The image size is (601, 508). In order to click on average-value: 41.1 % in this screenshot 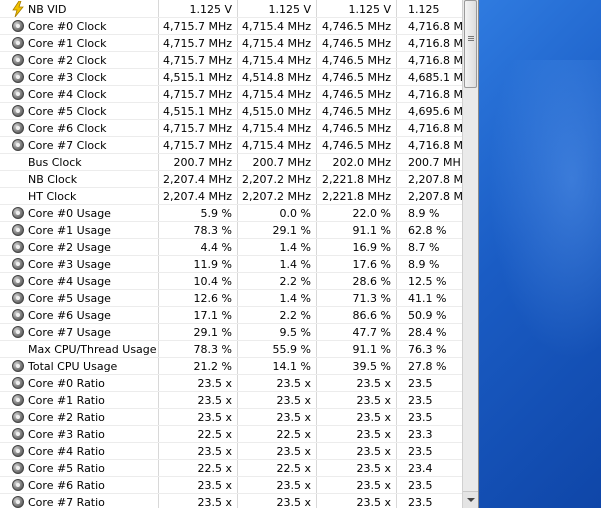, I will do `click(427, 298)`.